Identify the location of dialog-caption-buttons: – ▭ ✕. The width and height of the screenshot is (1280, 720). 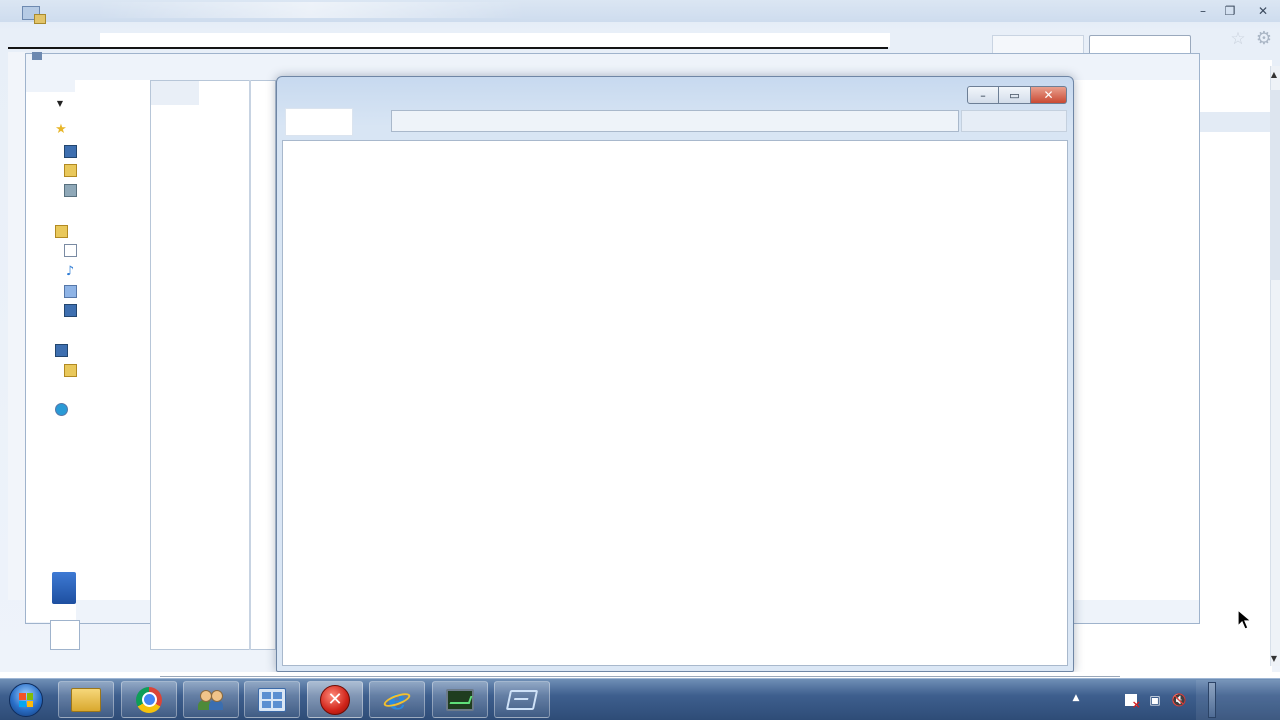
(1017, 95).